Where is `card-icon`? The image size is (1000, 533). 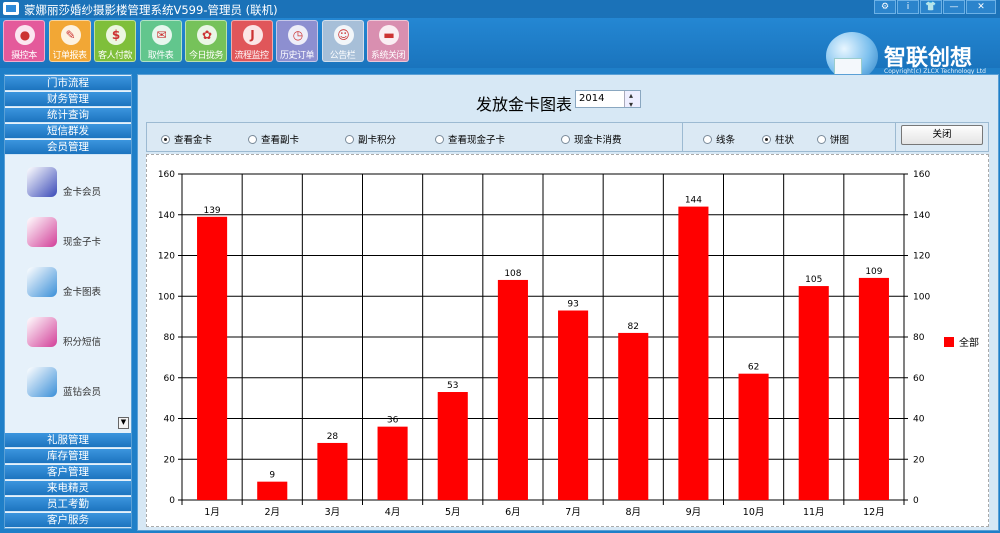
card-icon is located at coordinates (42, 232).